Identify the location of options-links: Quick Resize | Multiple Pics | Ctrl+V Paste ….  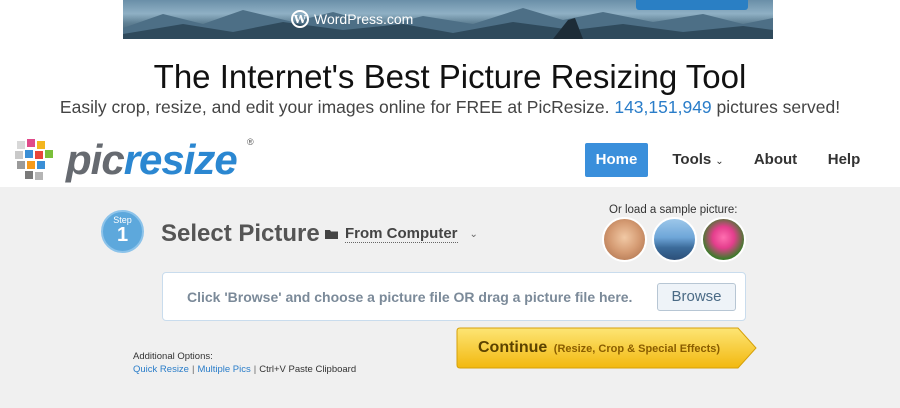
(244, 369).